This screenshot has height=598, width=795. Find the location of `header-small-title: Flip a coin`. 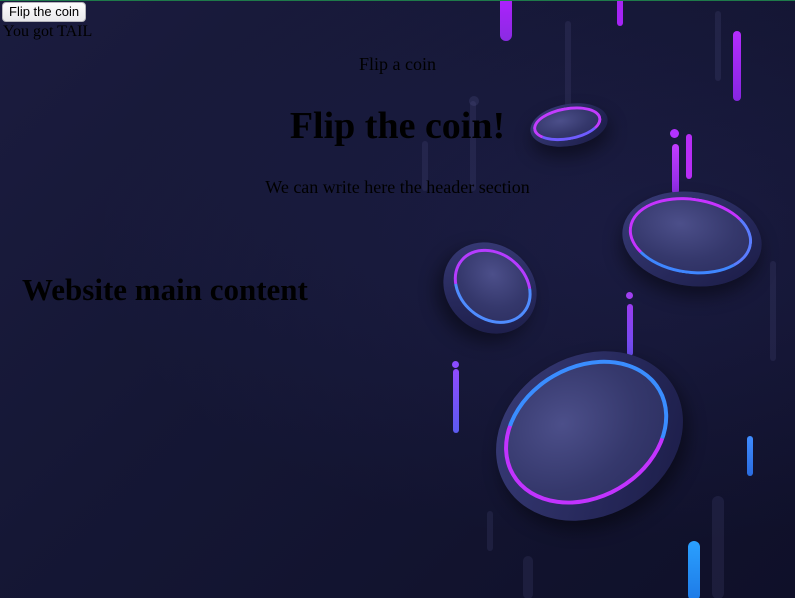

header-small-title: Flip a coin is located at coordinates (397, 64).